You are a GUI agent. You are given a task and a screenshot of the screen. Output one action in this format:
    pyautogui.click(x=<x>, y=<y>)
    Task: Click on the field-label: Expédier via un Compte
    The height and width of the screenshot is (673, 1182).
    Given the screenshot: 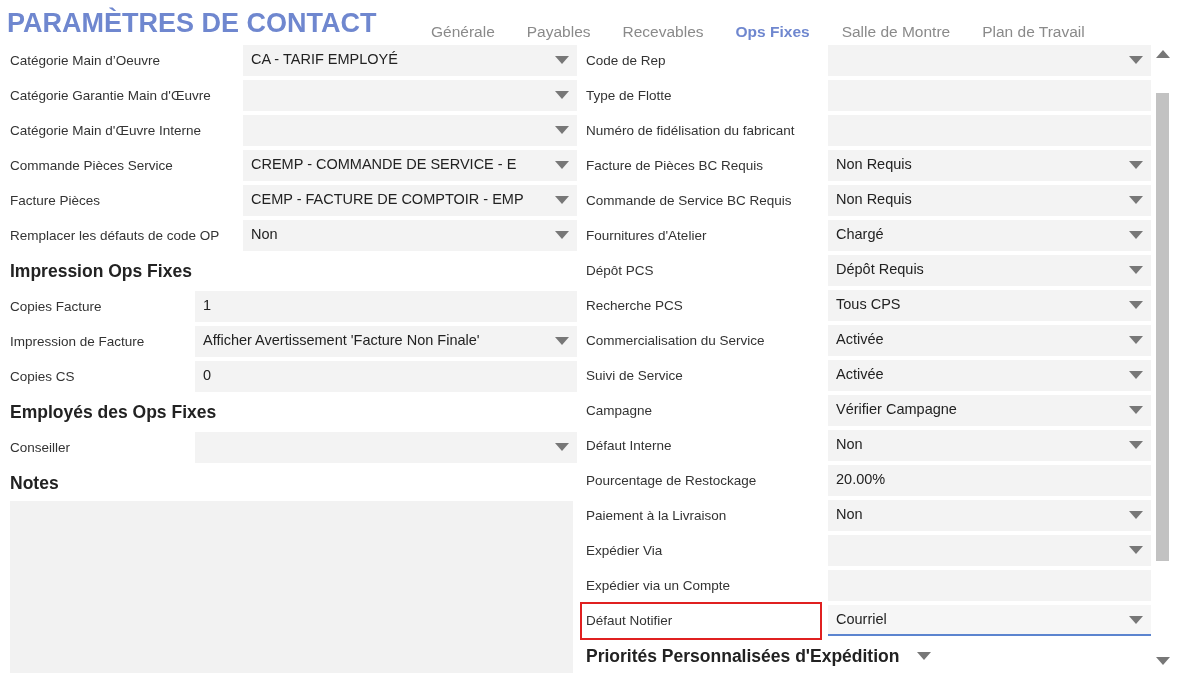 What is the action you would take?
    pyautogui.click(x=659, y=585)
    